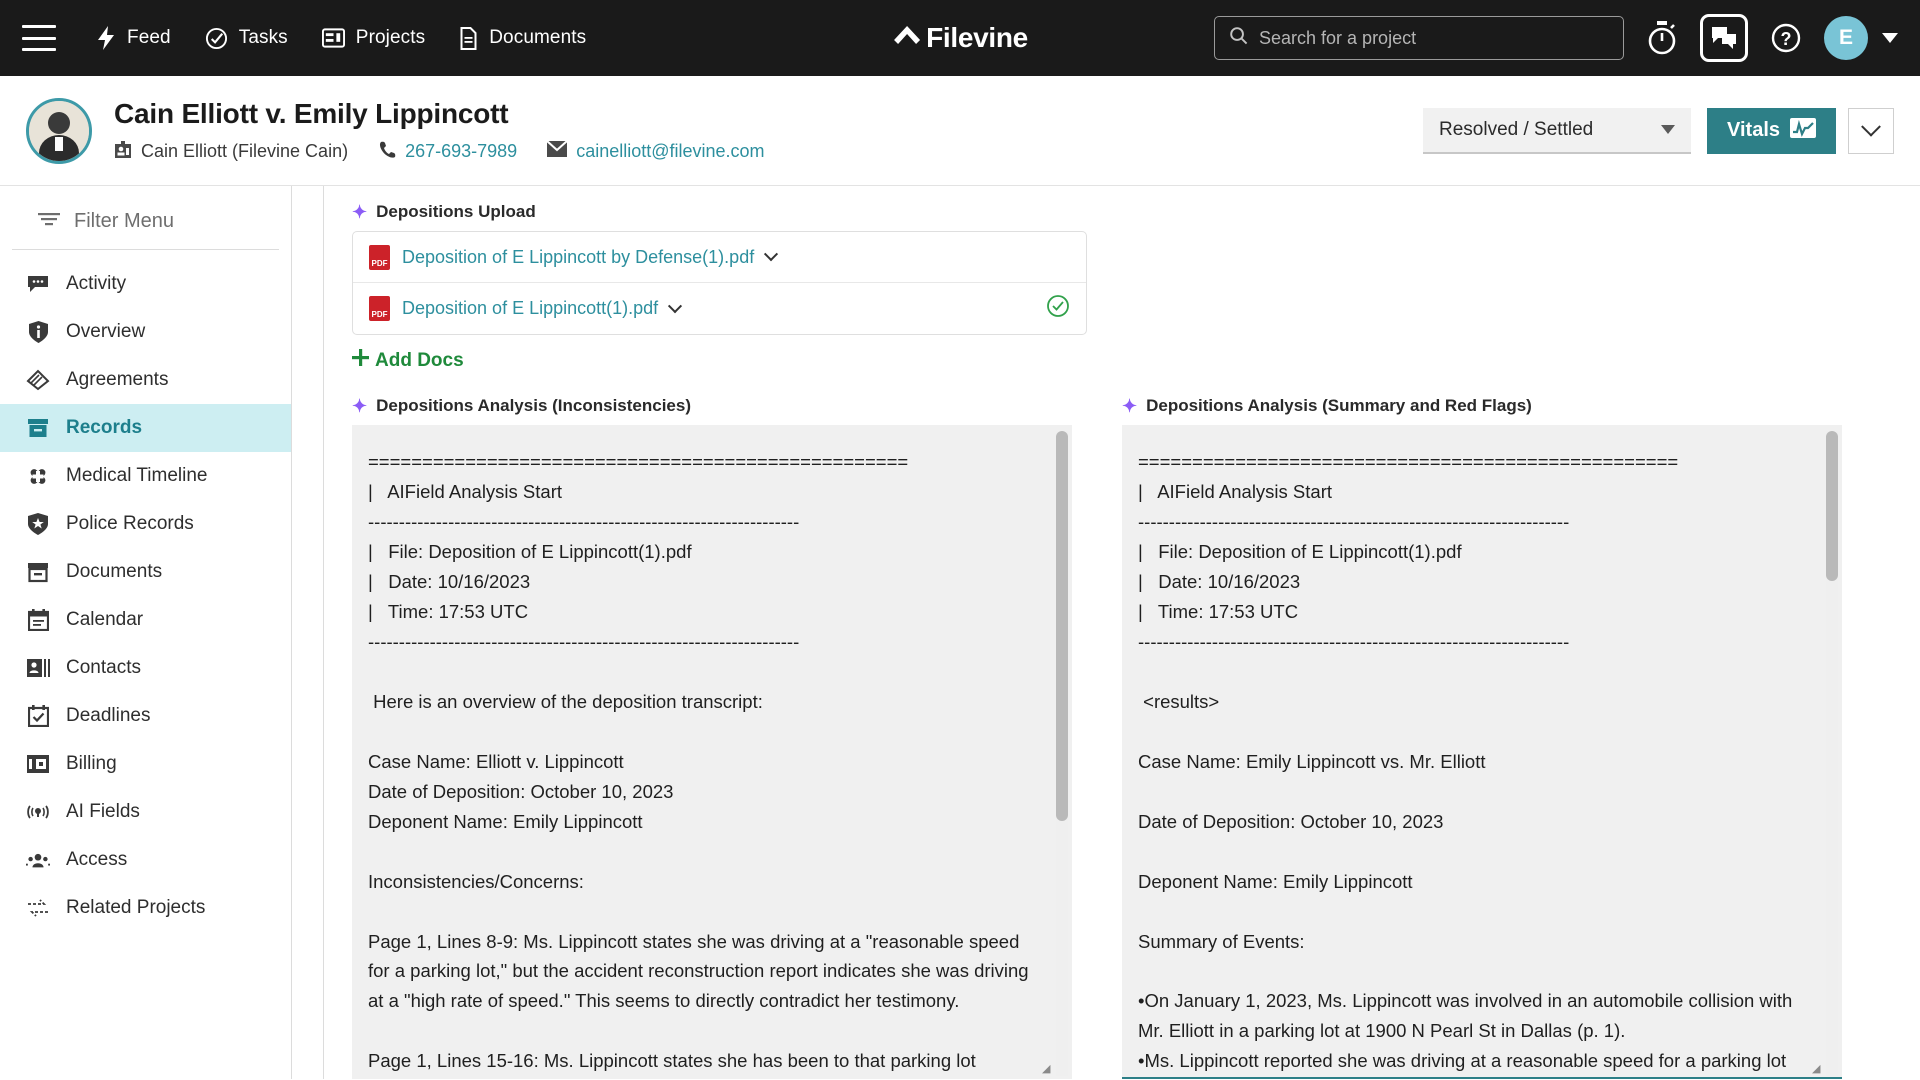 The width and height of the screenshot is (1920, 1080). I want to click on phone-icon, so click(387, 152).